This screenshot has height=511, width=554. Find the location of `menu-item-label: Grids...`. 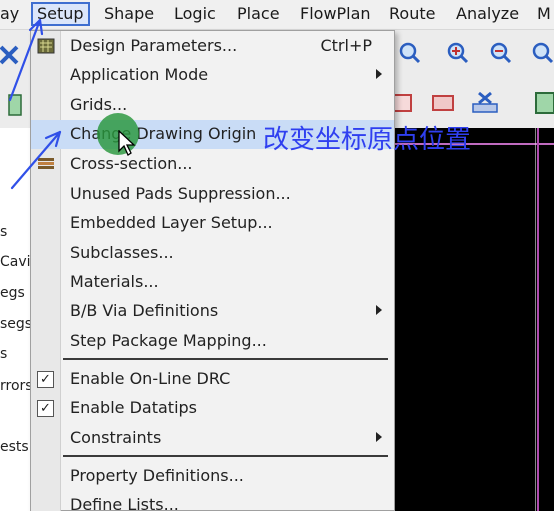

menu-item-label: Grids... is located at coordinates (99, 104).